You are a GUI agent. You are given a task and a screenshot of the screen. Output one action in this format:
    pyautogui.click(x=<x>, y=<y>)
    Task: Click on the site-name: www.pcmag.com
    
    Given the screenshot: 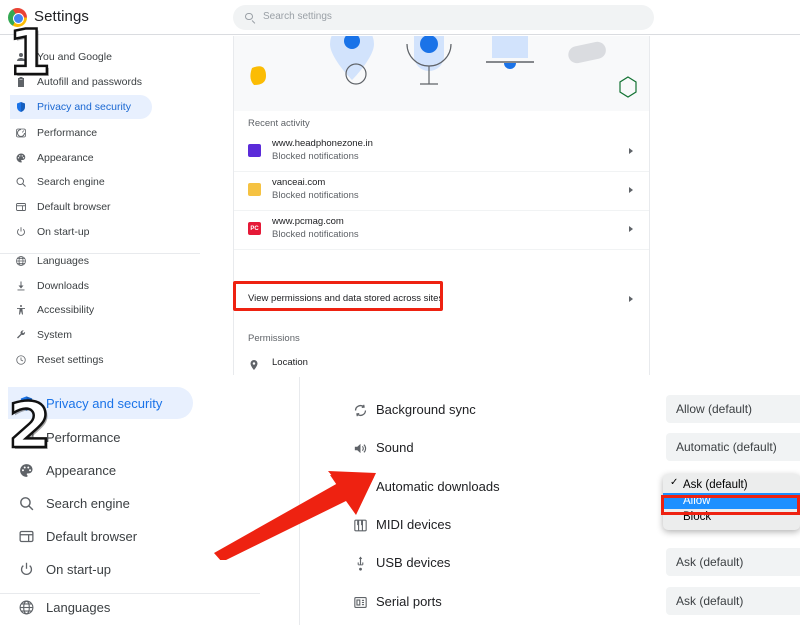 What is the action you would take?
    pyautogui.click(x=308, y=221)
    